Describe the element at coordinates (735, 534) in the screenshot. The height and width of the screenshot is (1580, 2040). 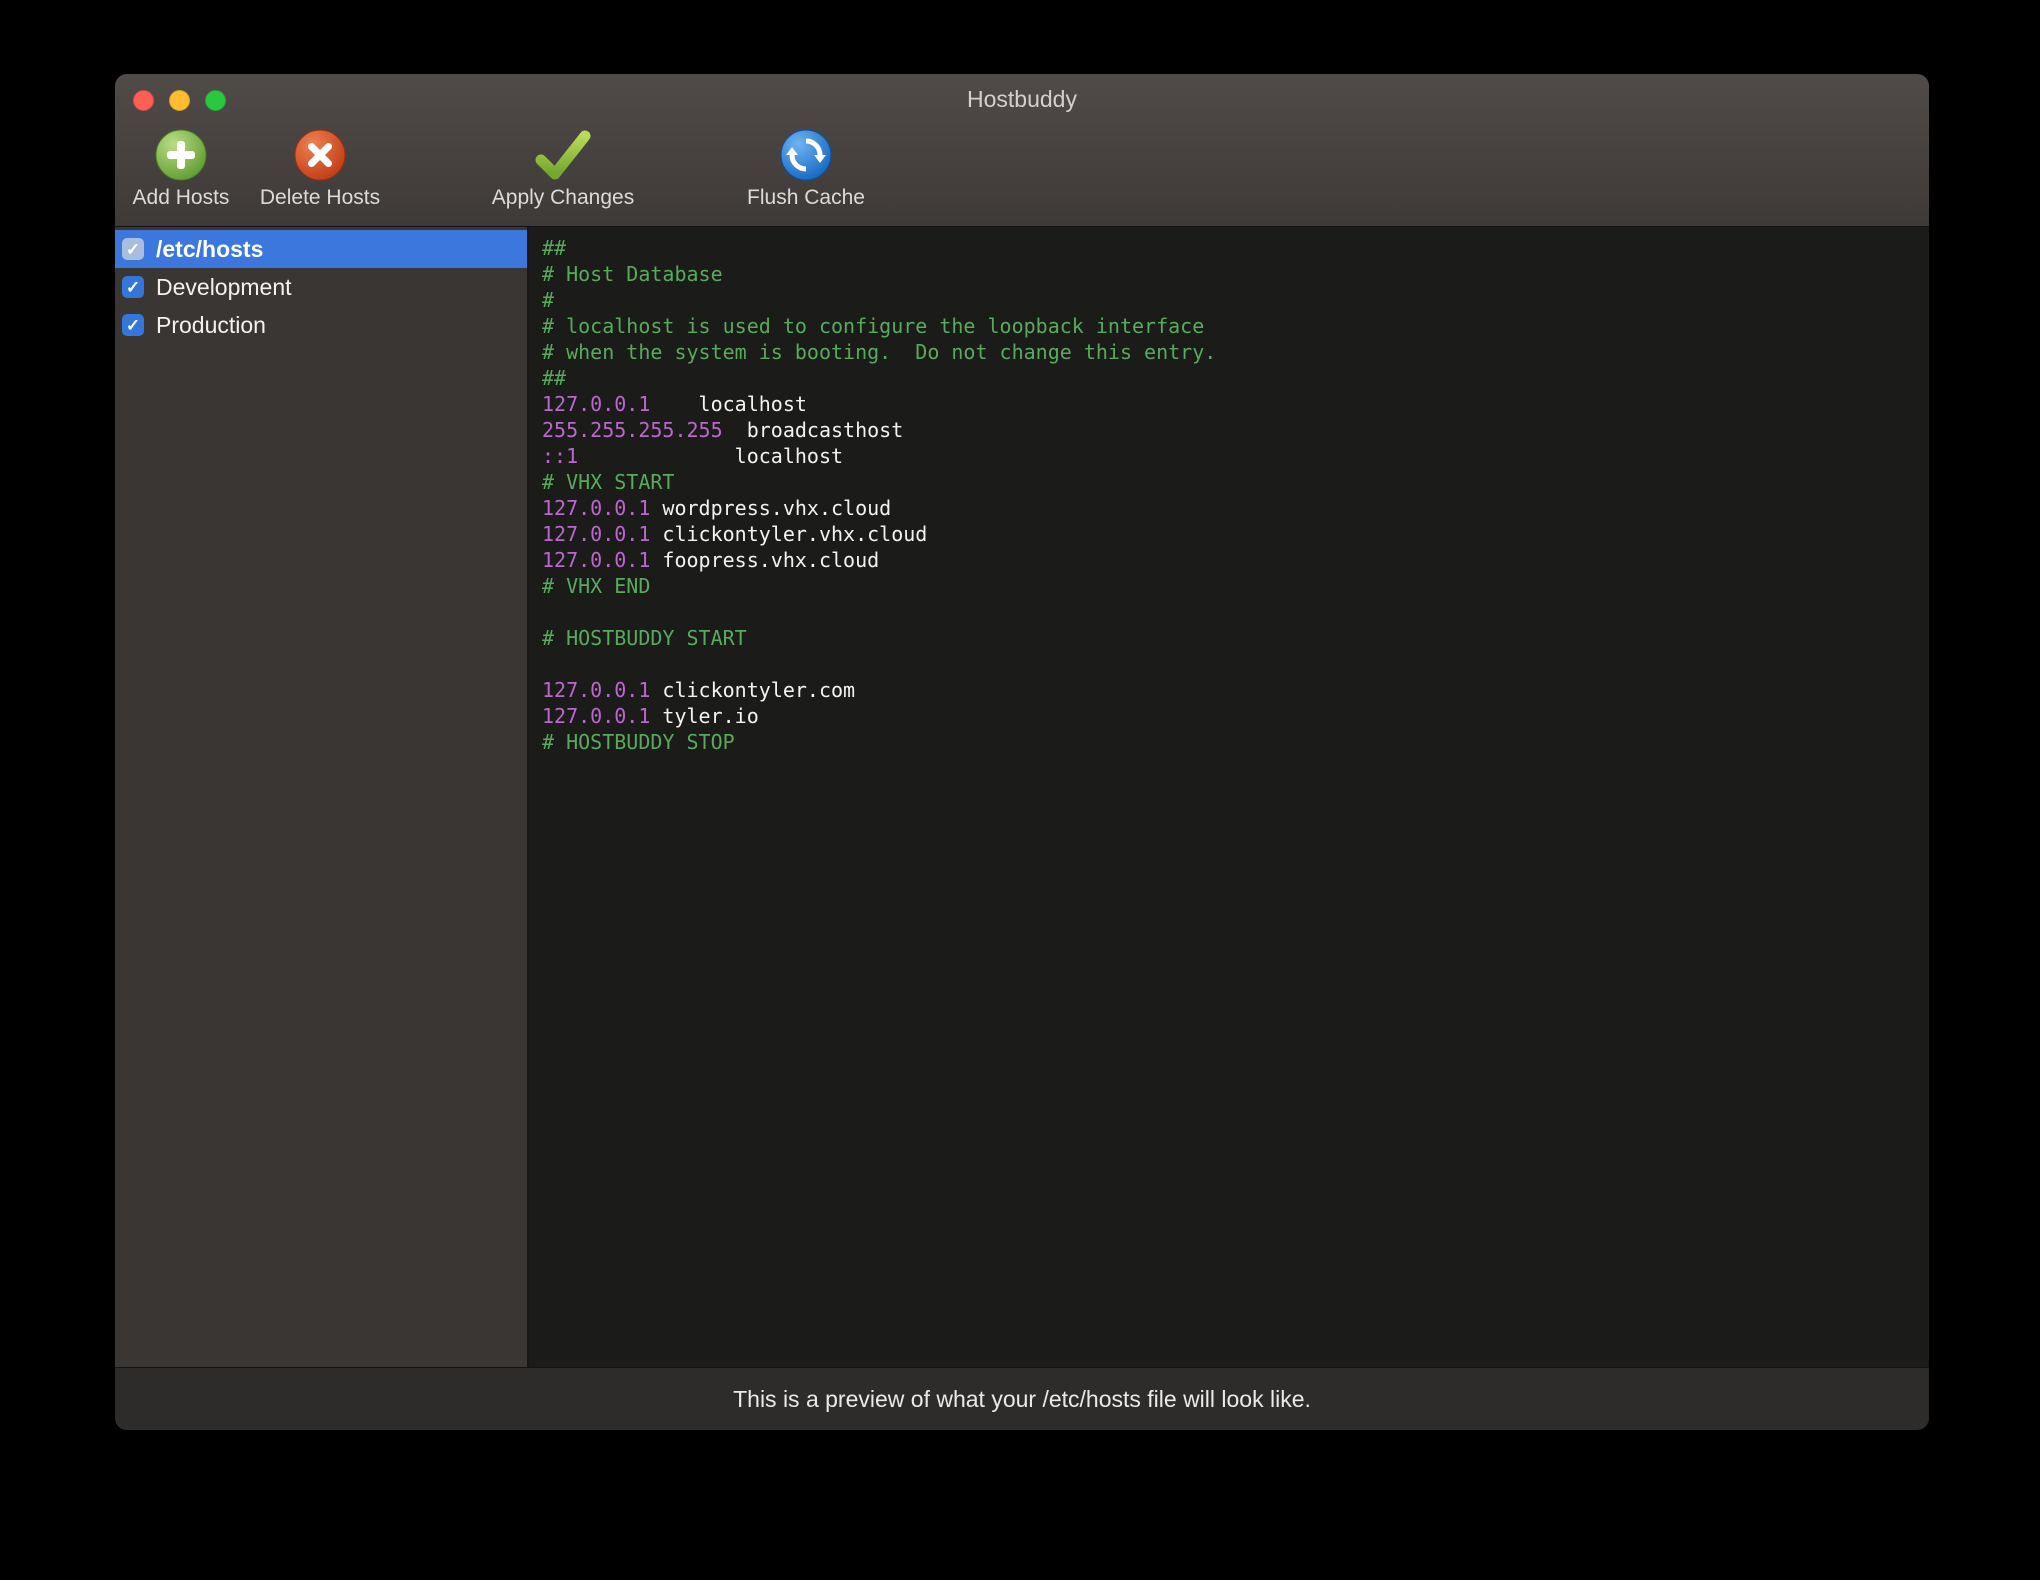
I see `editor-line: 127.0.0.1 clickontyler.vhx.cloud` at that location.